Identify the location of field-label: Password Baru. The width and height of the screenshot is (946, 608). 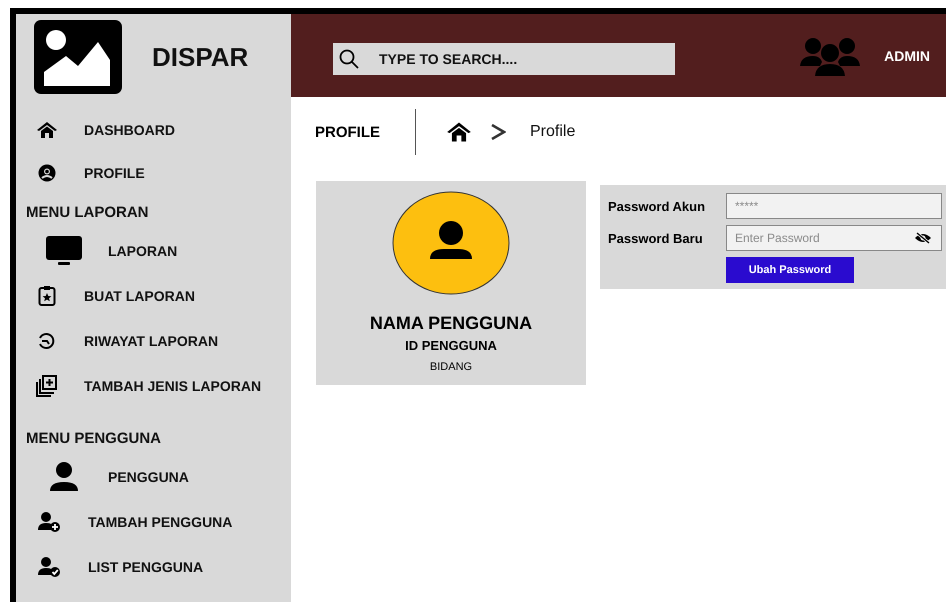
(656, 238).